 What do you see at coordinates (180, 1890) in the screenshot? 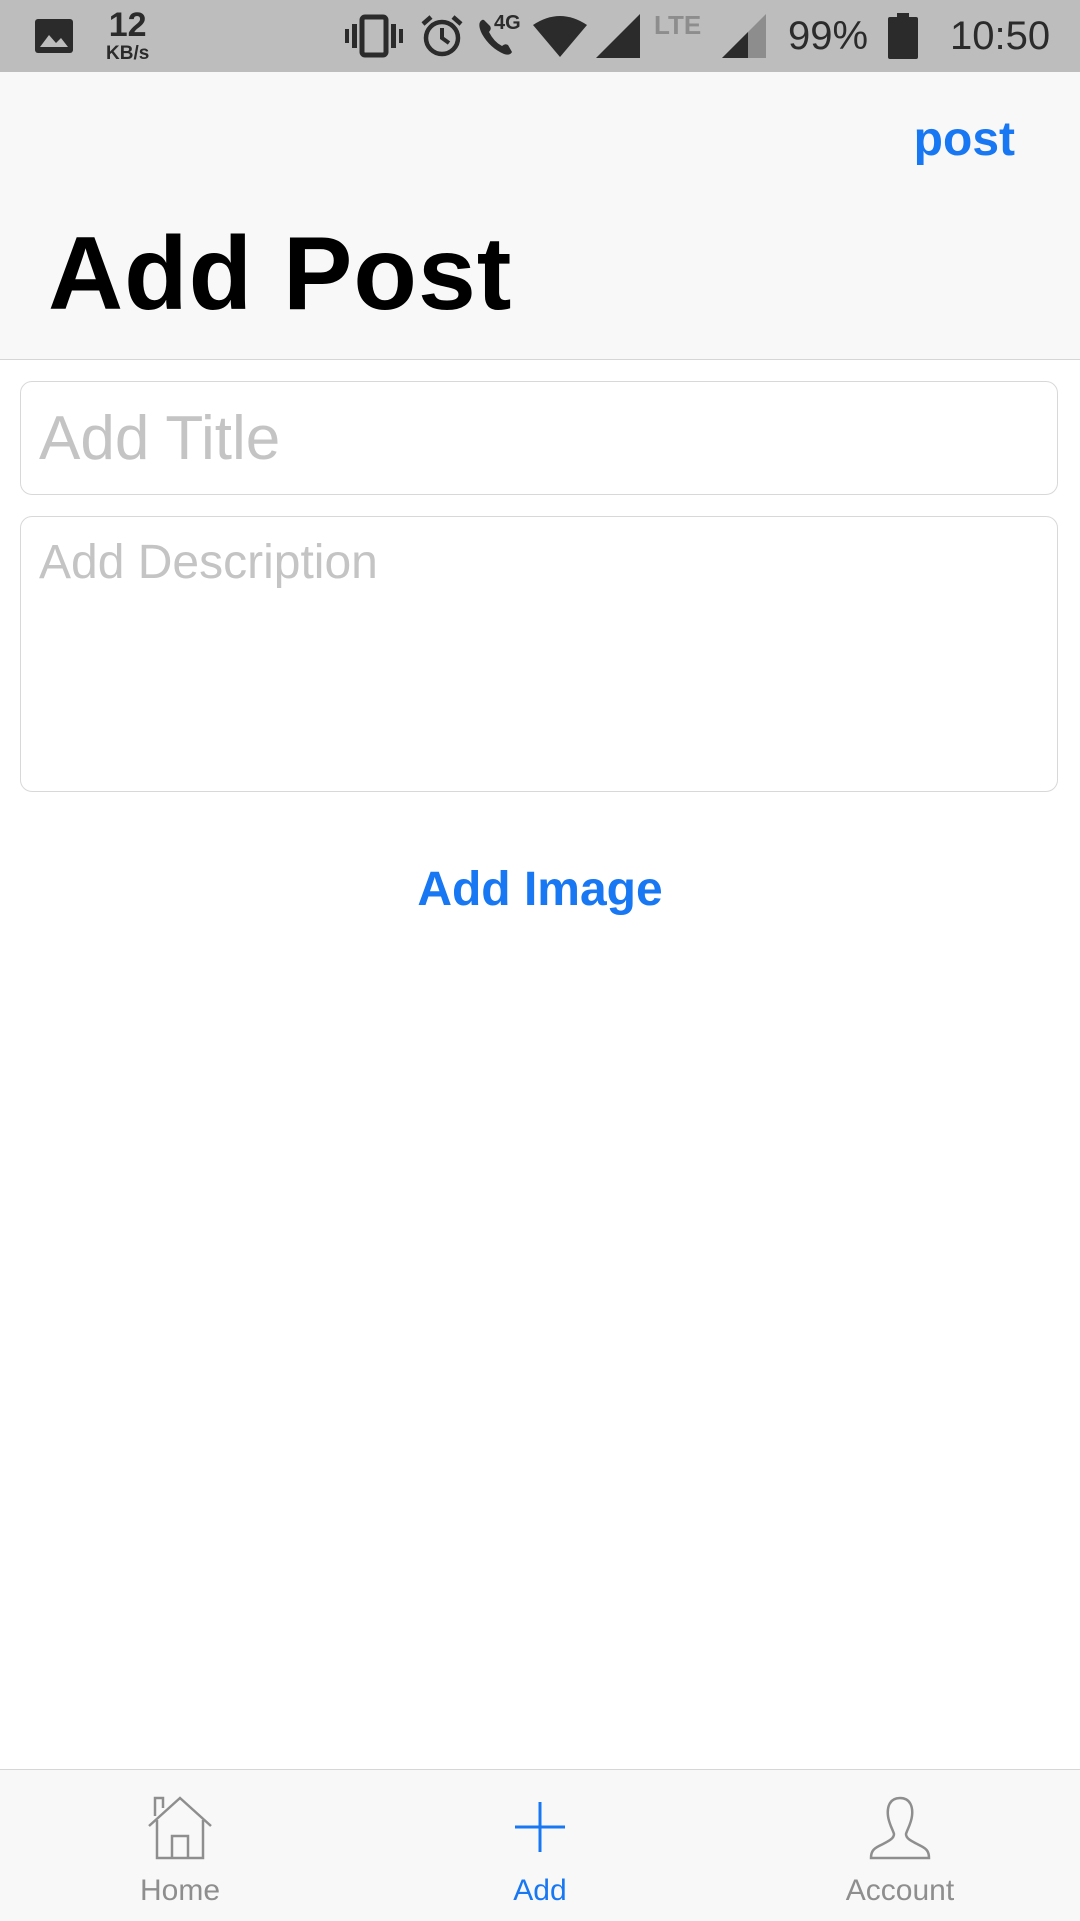
I see `tab-home-label: Home` at bounding box center [180, 1890].